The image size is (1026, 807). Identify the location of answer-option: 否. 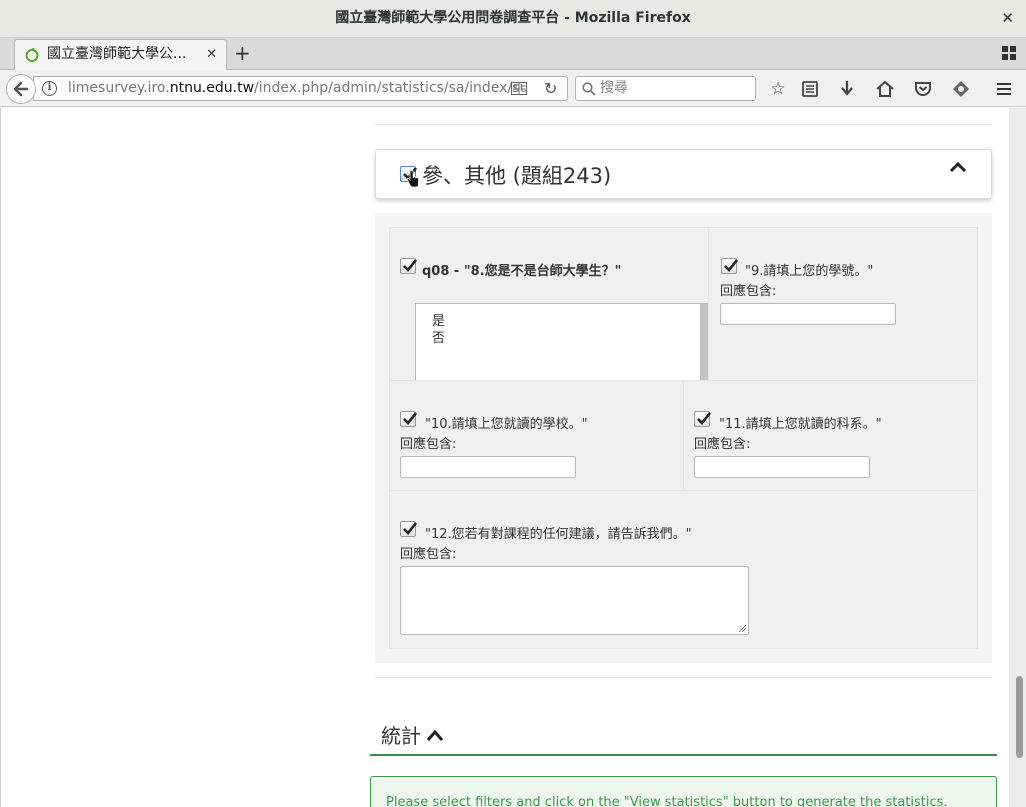
(438, 336).